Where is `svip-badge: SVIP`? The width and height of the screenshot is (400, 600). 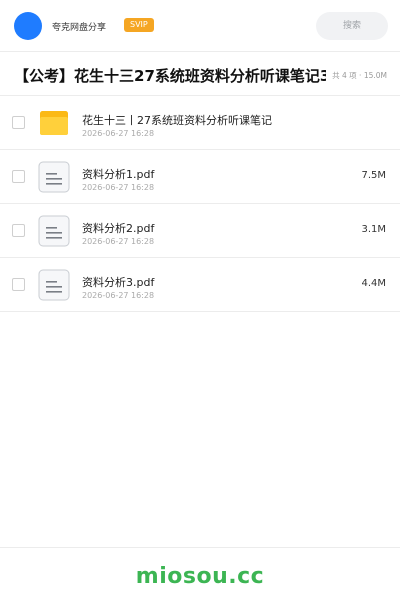
svip-badge: SVIP is located at coordinates (139, 25).